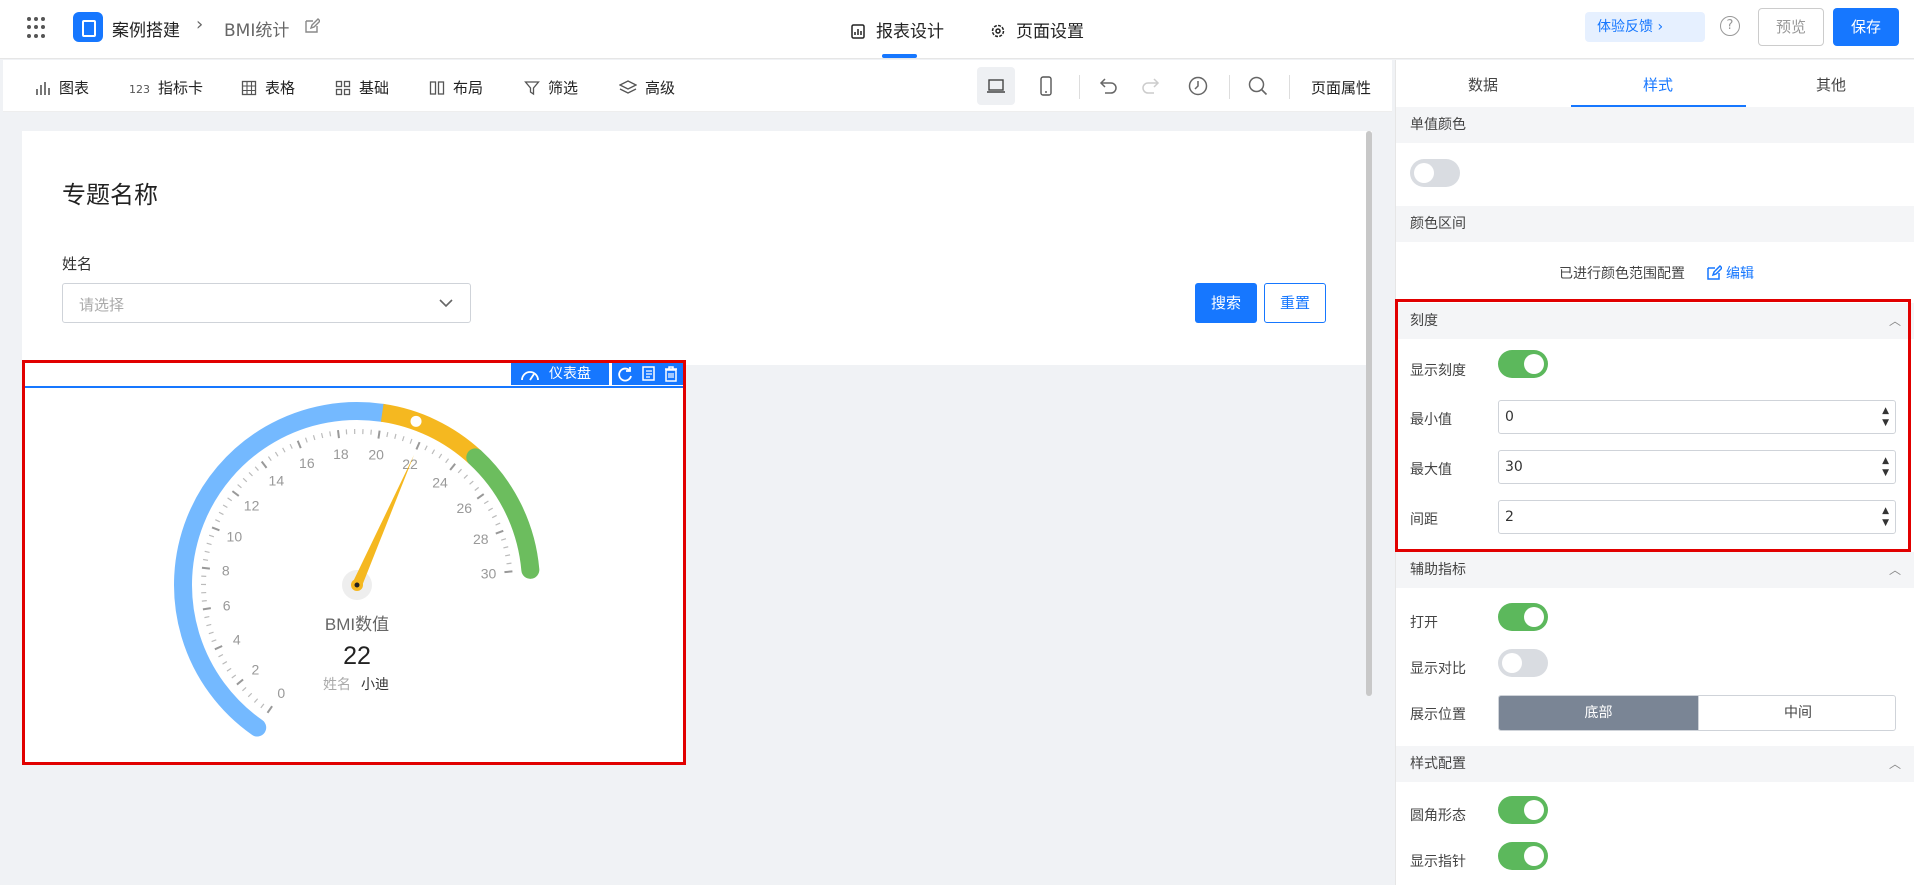 The width and height of the screenshot is (1914, 885). What do you see at coordinates (1523, 810) in the screenshot?
I see `round-toggle` at bounding box center [1523, 810].